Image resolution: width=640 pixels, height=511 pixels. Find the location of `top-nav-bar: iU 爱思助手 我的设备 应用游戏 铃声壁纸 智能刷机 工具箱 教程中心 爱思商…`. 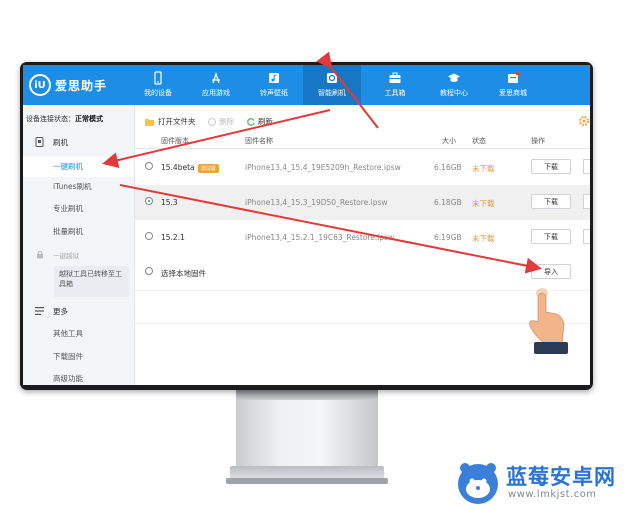

top-nav-bar: iU 爱思助手 我的设备 应用游戏 铃声壁纸 智能刷机 工具箱 教程中心 爱思商… is located at coordinates (306, 85).